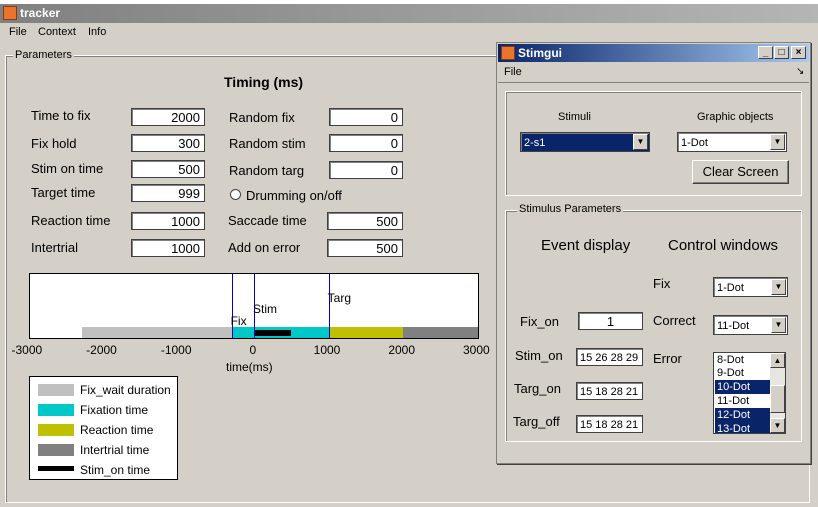 Image resolution: width=818 pixels, height=507 pixels. Describe the element at coordinates (674, 320) in the screenshot. I see `correct-window-label: Correct` at that location.